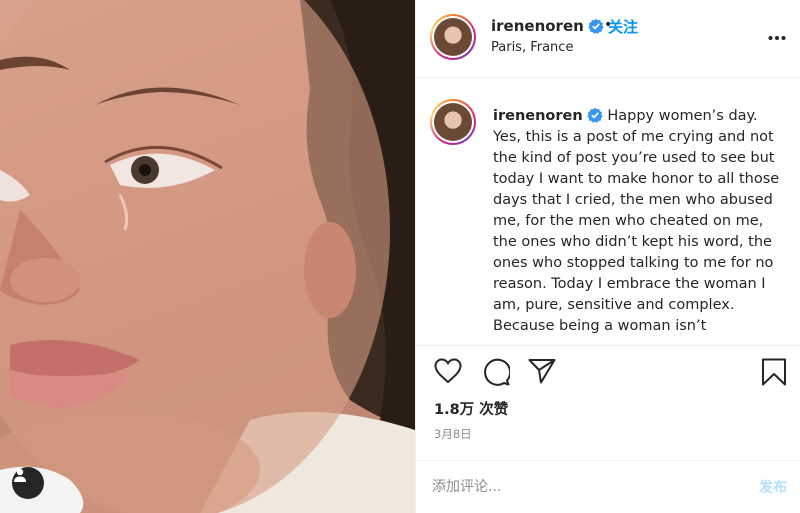 The image size is (800, 513). Describe the element at coordinates (453, 434) in the screenshot. I see `post-date: 3月8日` at that location.